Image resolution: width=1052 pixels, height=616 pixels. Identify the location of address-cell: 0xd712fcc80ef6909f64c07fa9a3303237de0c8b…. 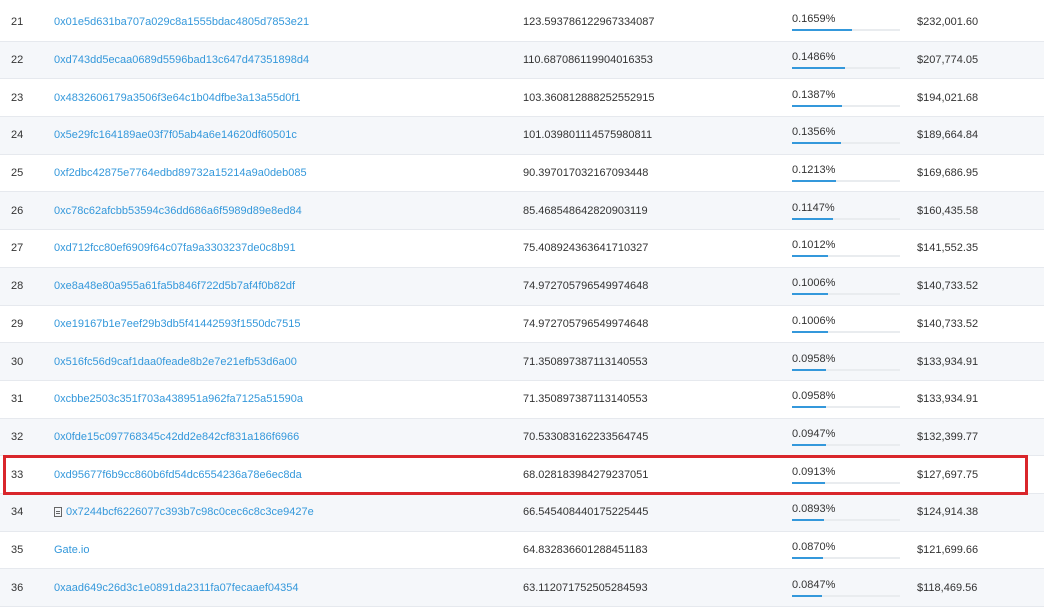
(274, 248).